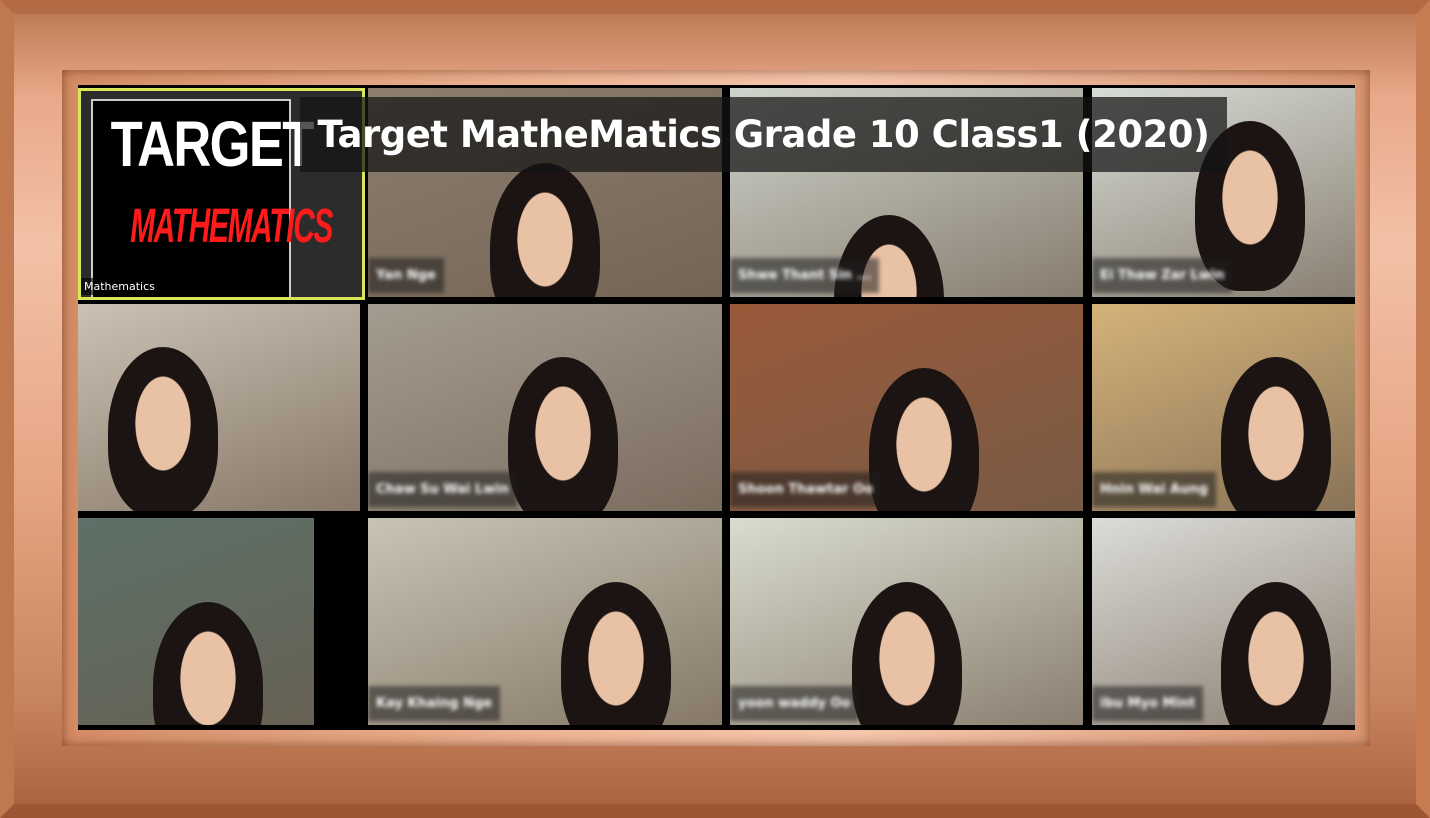 The height and width of the screenshot is (818, 1430). Describe the element at coordinates (442, 489) in the screenshot. I see `participant-name: Chaw Su Wai Lwin` at that location.